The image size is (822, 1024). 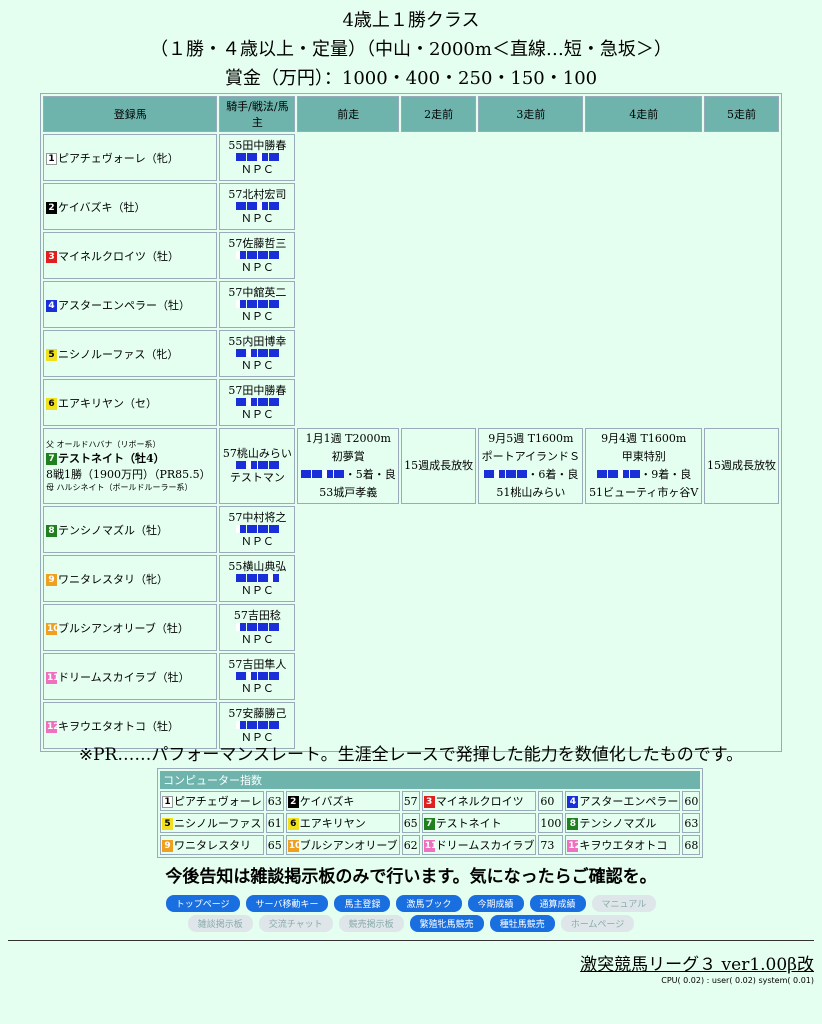 What do you see at coordinates (220, 923) in the screenshot?
I see `nav-button: 雑談掲示板` at bounding box center [220, 923].